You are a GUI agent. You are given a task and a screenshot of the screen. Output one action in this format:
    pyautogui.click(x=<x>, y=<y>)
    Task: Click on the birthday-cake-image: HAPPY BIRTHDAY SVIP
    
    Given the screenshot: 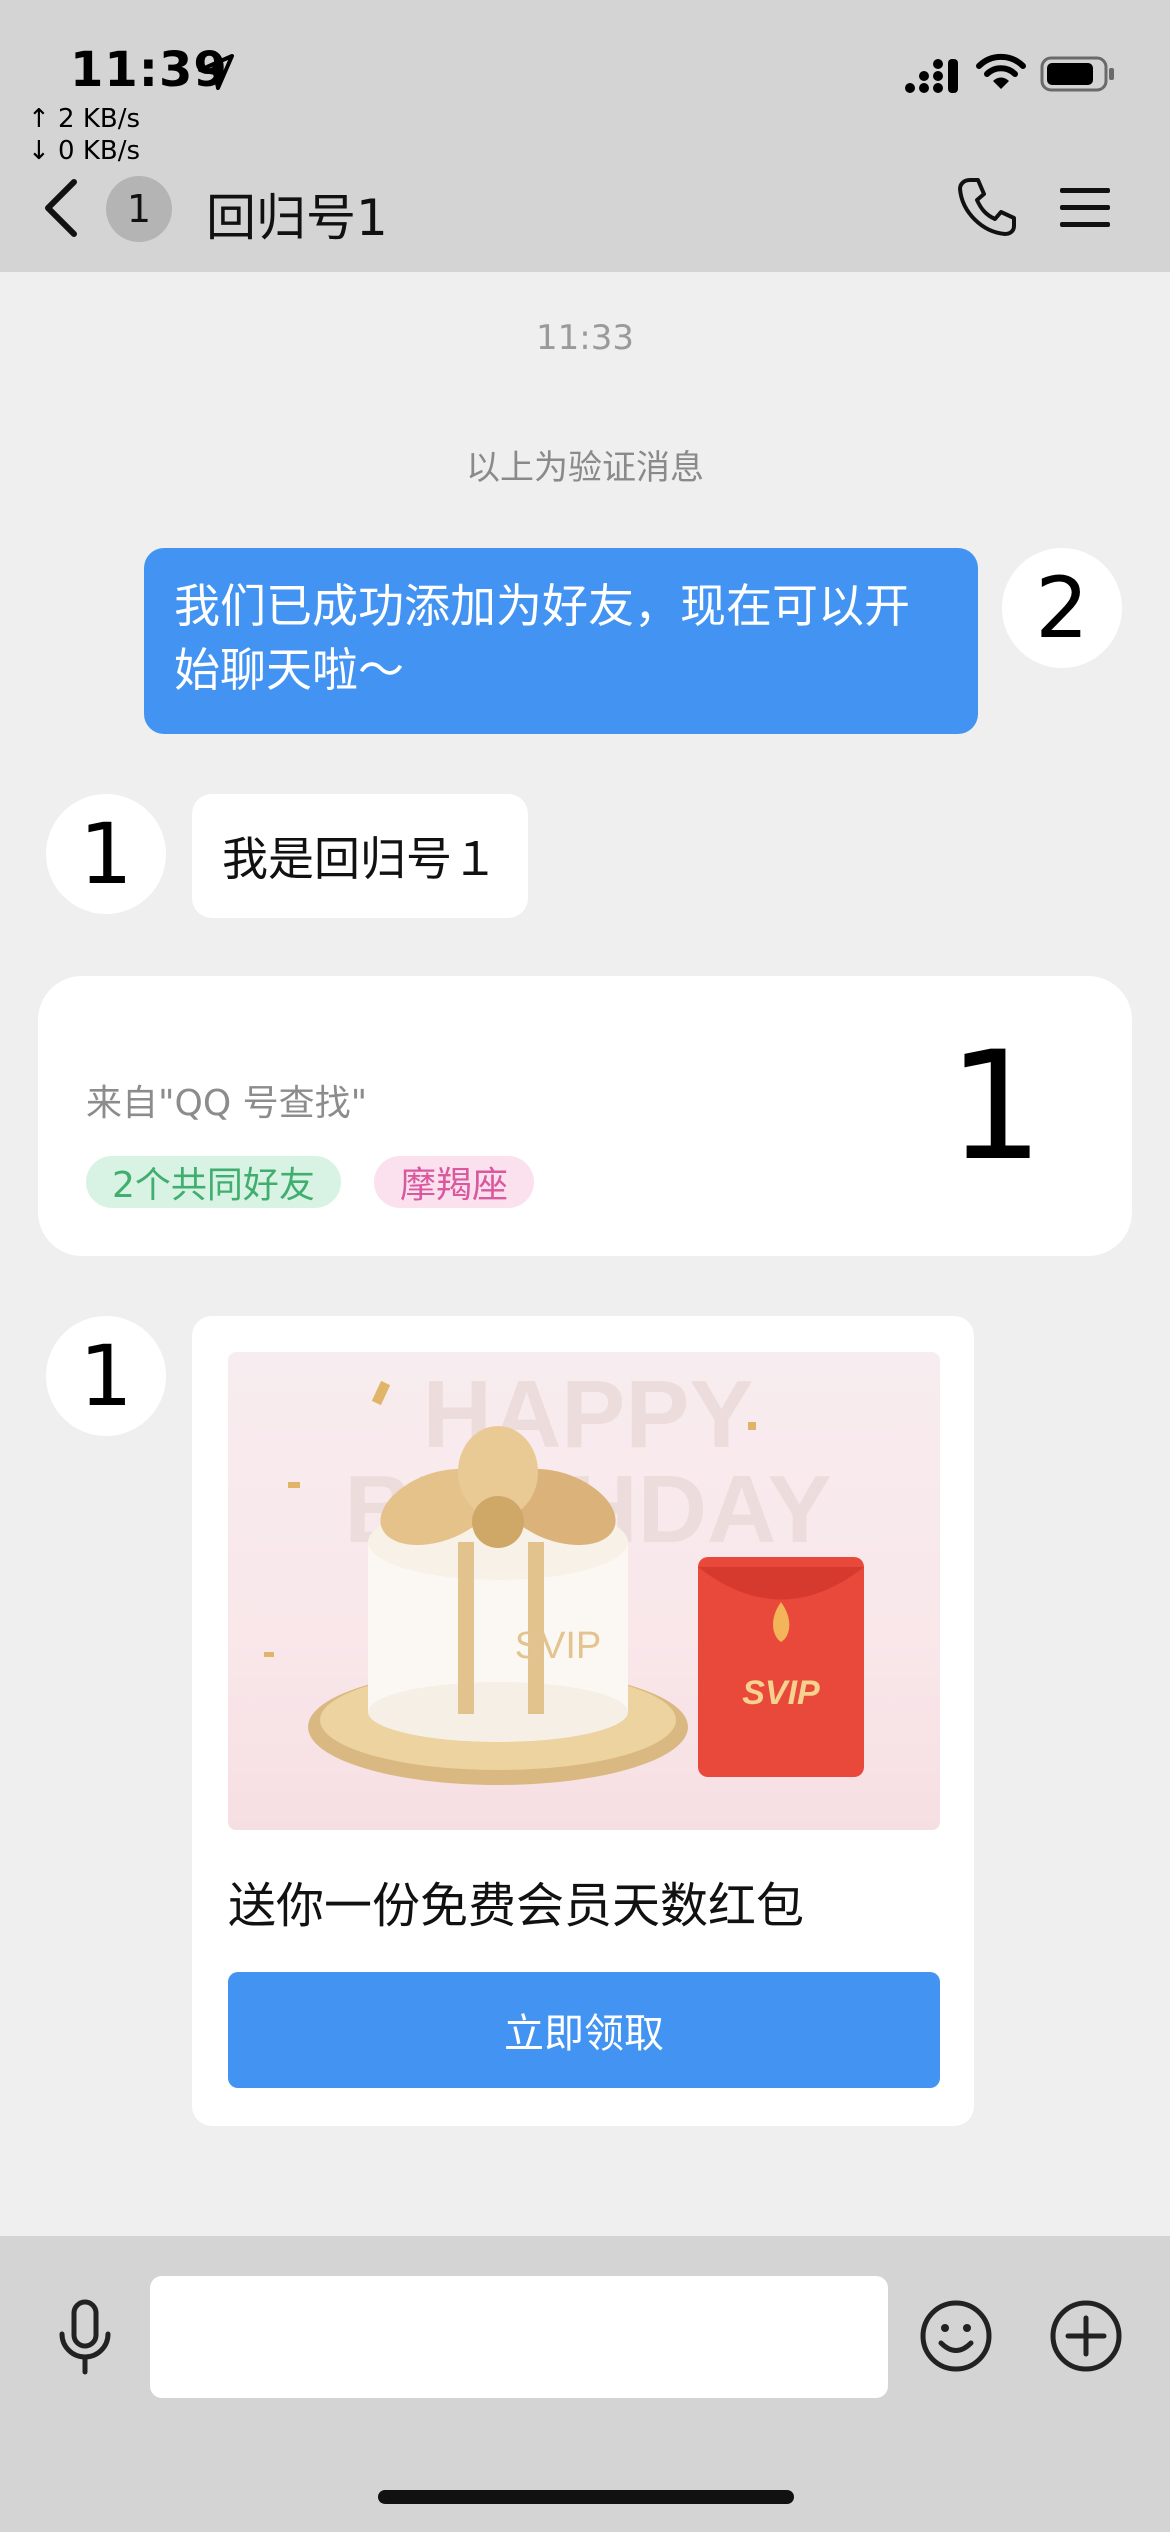 What is the action you would take?
    pyautogui.click(x=584, y=1591)
    